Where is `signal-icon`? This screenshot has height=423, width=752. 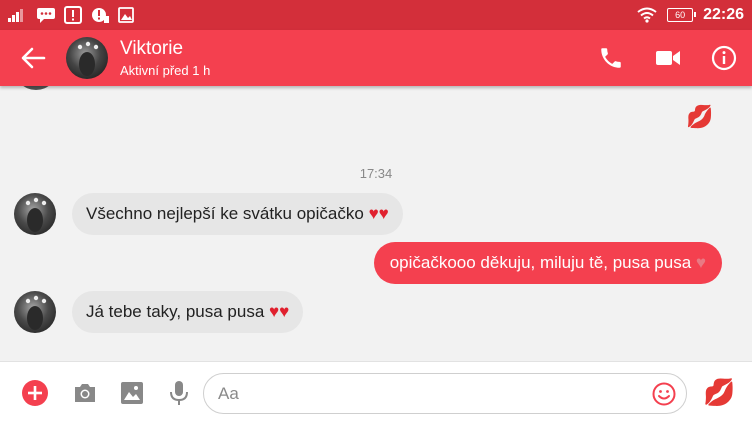
signal-icon is located at coordinates (15, 15).